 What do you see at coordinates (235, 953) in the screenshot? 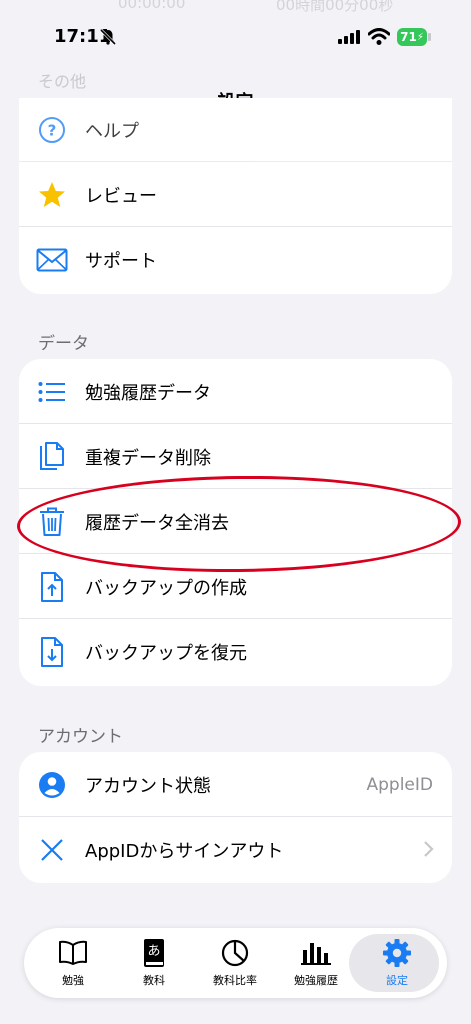
I see `pie-chart-icon` at bounding box center [235, 953].